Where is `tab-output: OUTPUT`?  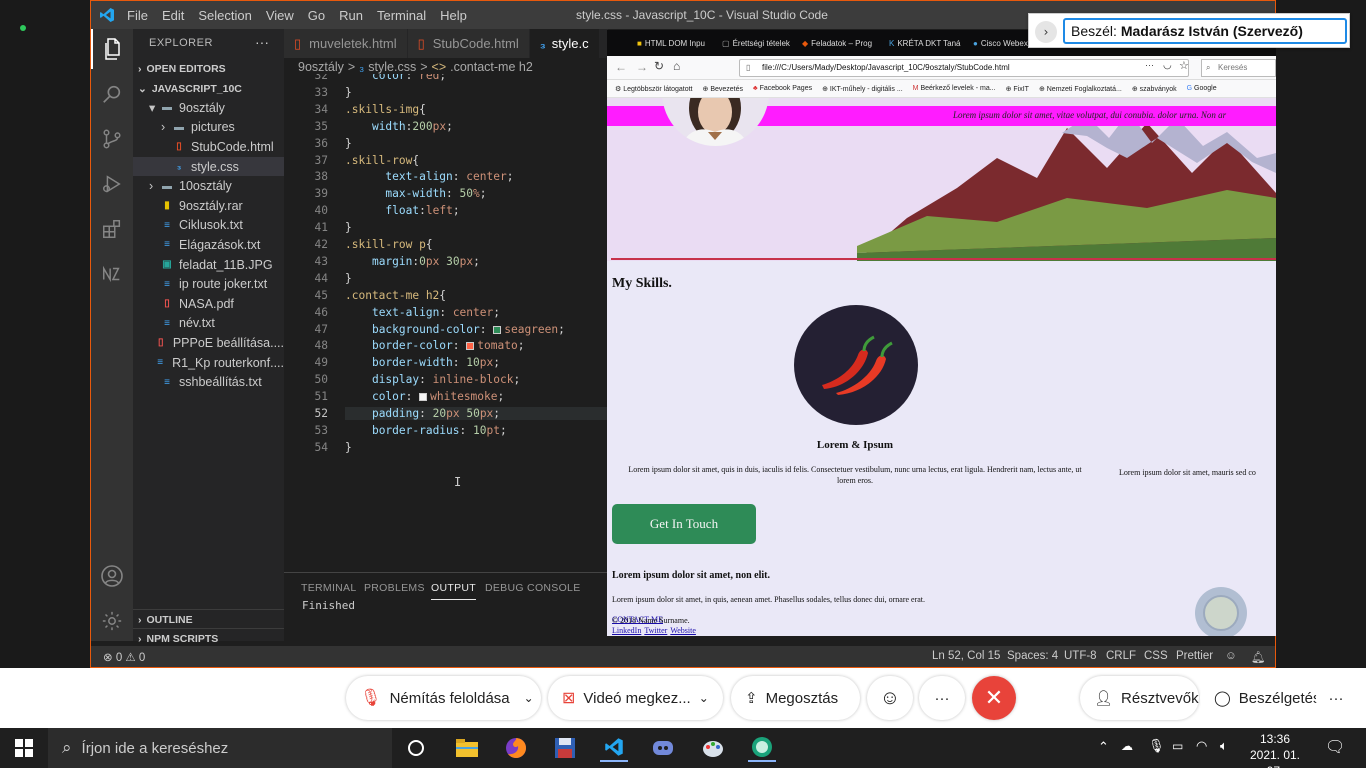
tab-output: OUTPUT is located at coordinates (453, 591).